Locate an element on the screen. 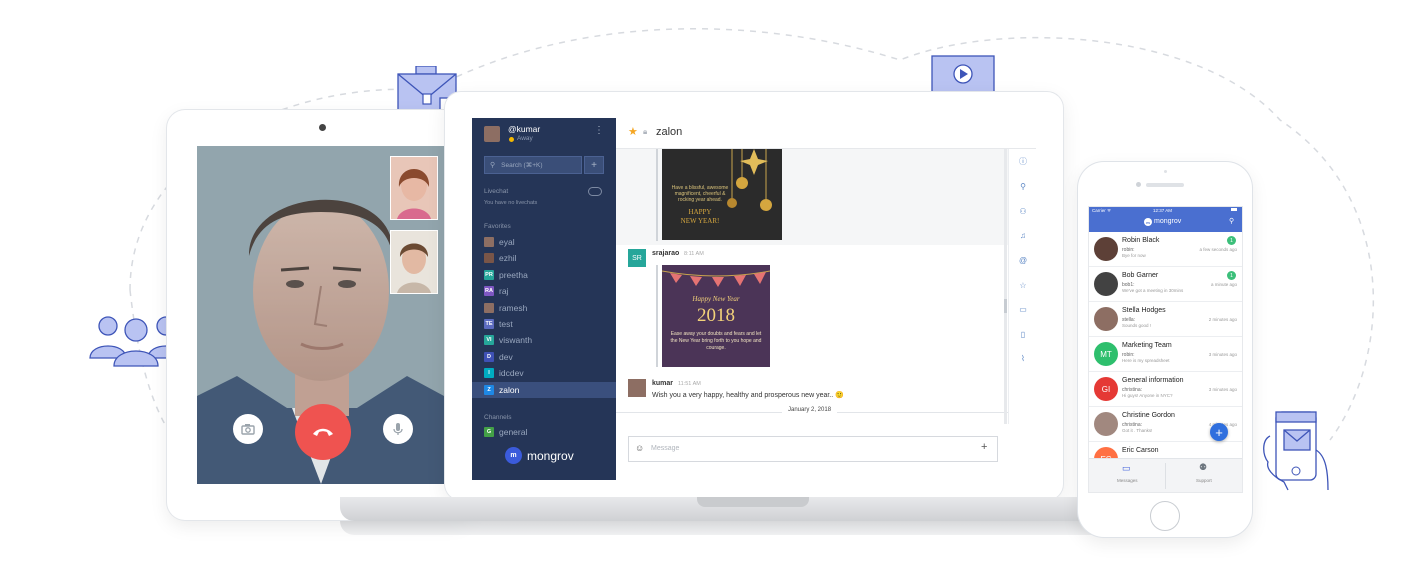 This screenshot has height=576, width=1416. livechat-toggle is located at coordinates (595, 191).